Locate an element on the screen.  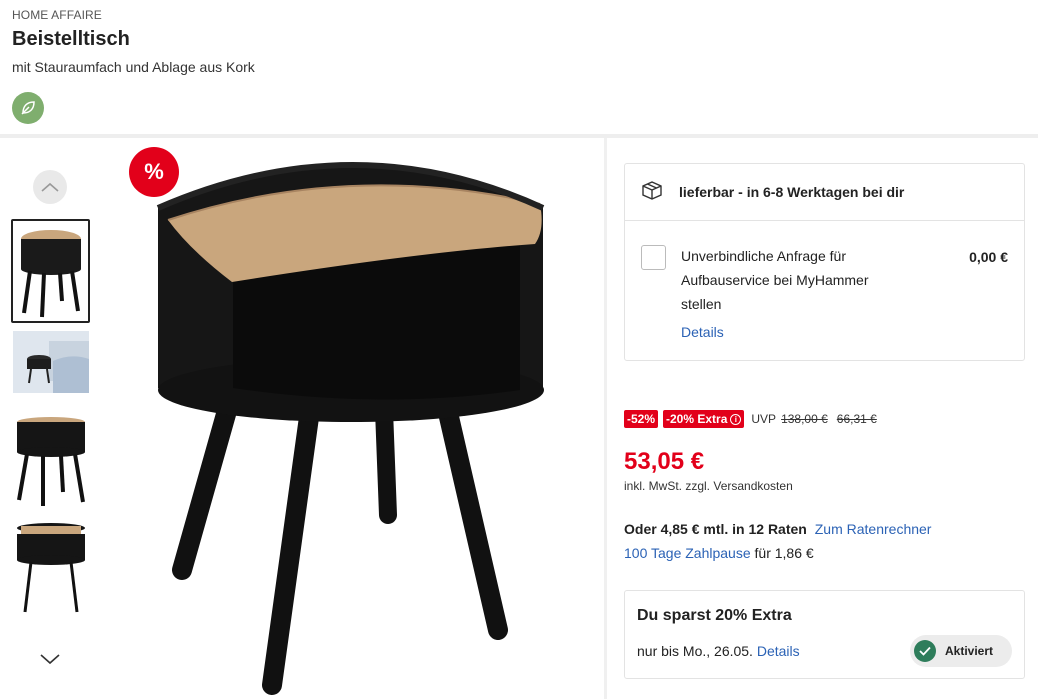
extra-details-link: Details is located at coordinates (778, 651).